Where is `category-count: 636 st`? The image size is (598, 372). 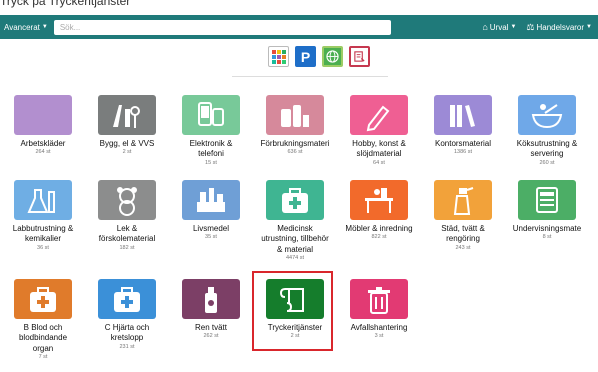 category-count: 636 st is located at coordinates (295, 152).